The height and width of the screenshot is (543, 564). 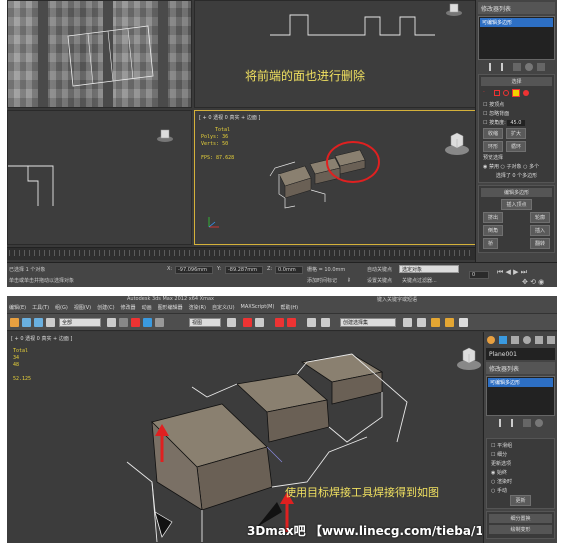 I want to click on angle-input: 45.0, so click(x=516, y=123).